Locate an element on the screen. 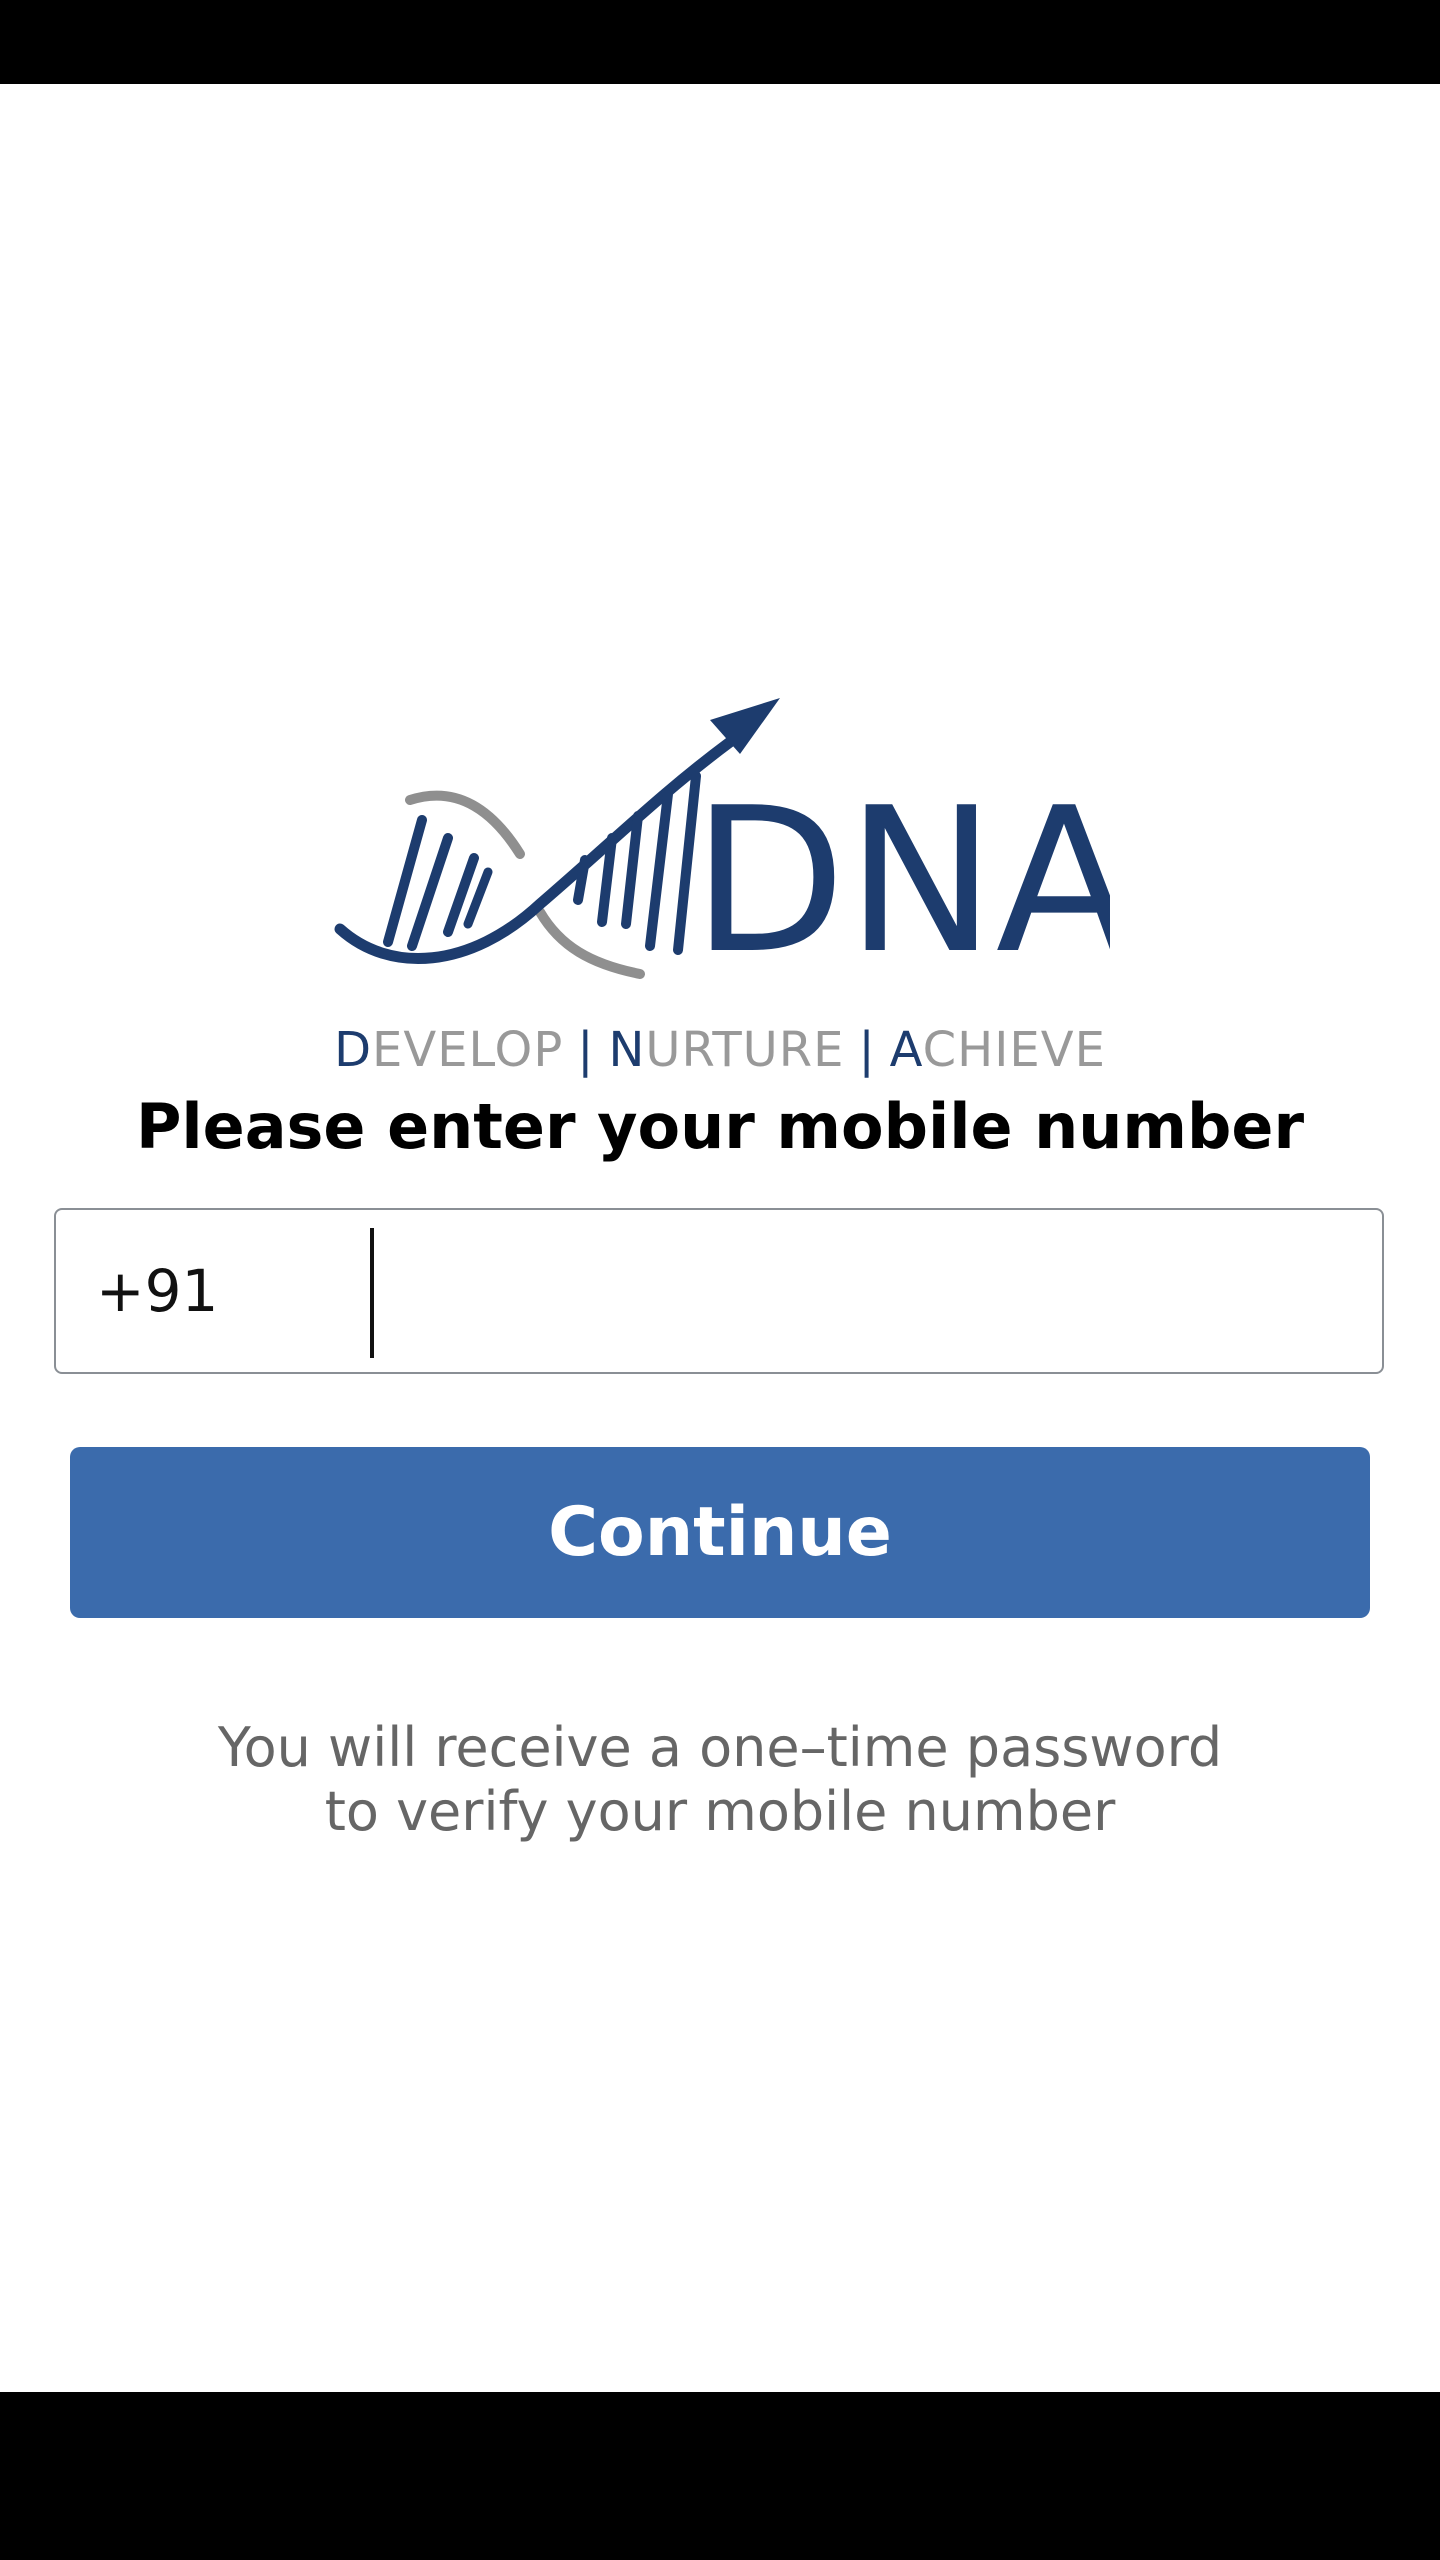  status-bar is located at coordinates (720, 42).